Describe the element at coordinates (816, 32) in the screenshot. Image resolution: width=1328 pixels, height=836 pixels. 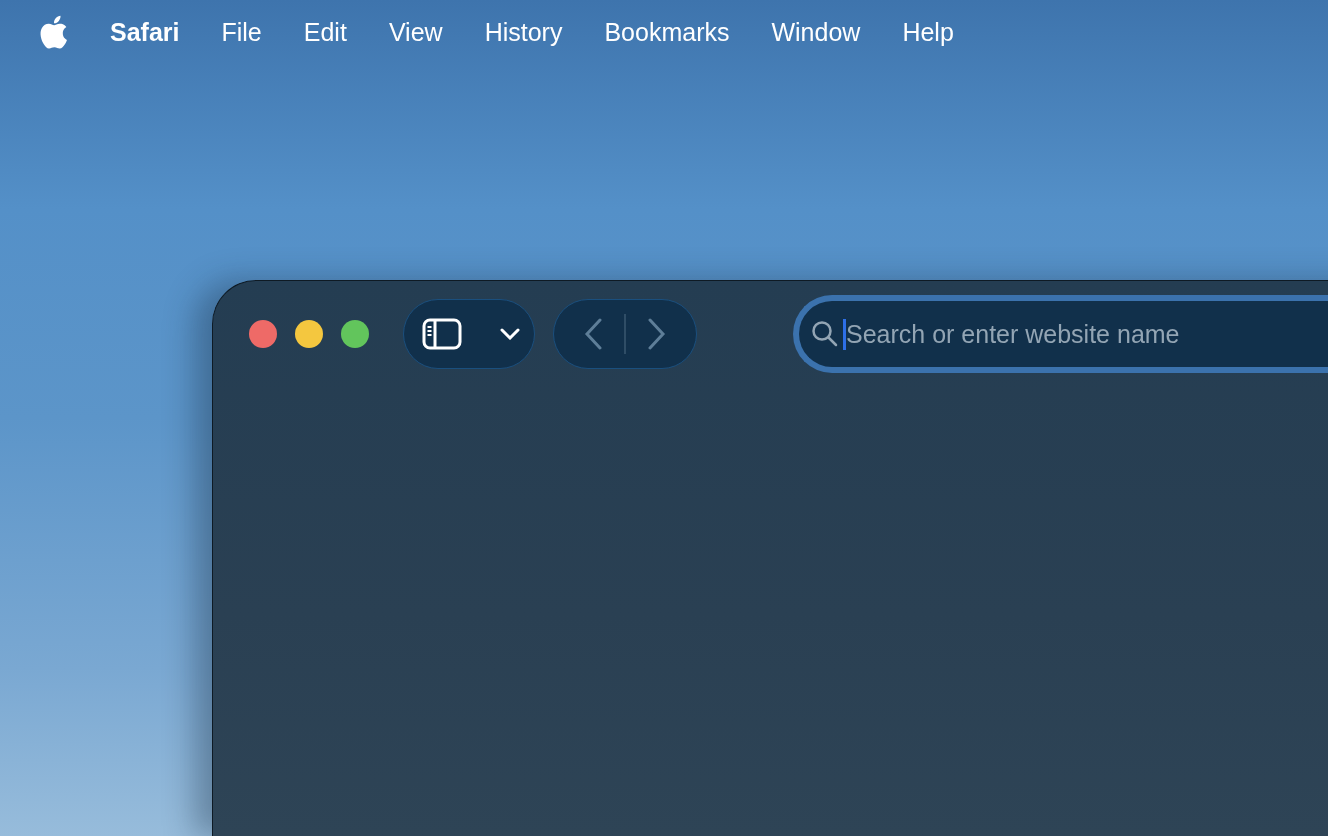
I see `menu-item: Window` at that location.